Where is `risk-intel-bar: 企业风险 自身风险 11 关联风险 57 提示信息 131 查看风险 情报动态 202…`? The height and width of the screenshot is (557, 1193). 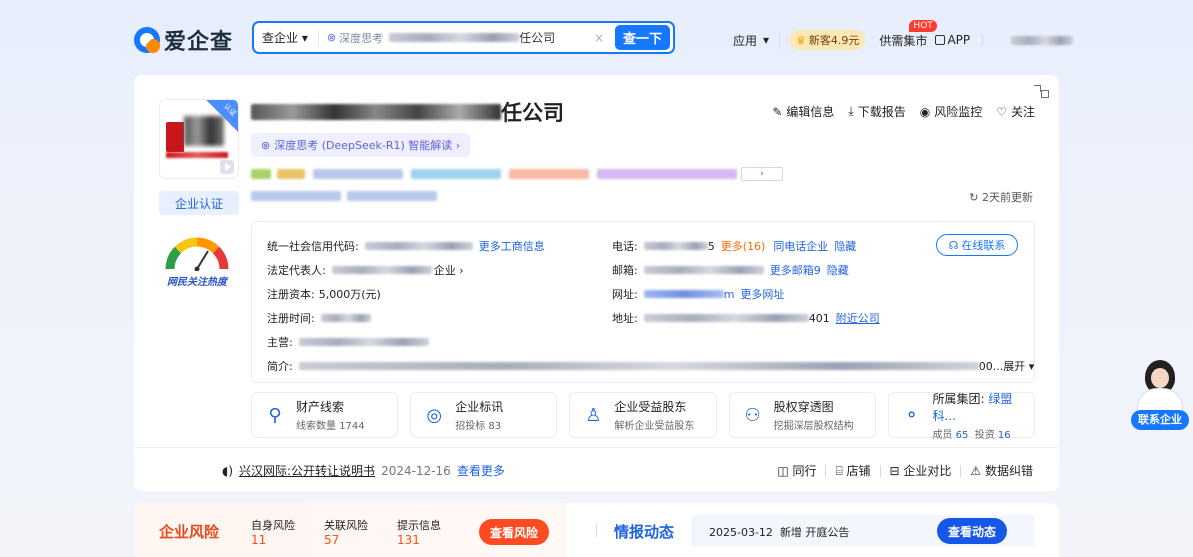 risk-intel-bar: 企业风险 自身风险 11 关联风险 57 提示信息 131 查看风险 情报动态 202… is located at coordinates (596, 530).